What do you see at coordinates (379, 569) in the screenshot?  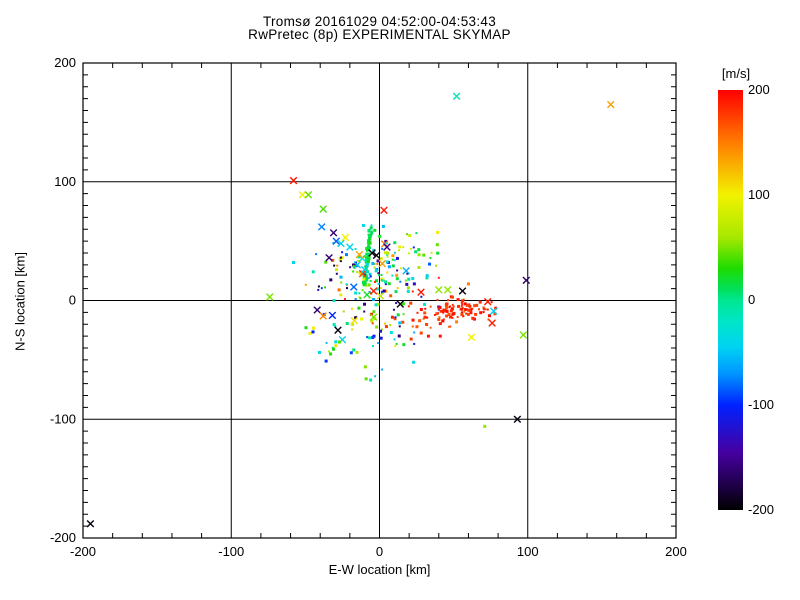 I see `x-axis-label: E-W location [km]` at bounding box center [379, 569].